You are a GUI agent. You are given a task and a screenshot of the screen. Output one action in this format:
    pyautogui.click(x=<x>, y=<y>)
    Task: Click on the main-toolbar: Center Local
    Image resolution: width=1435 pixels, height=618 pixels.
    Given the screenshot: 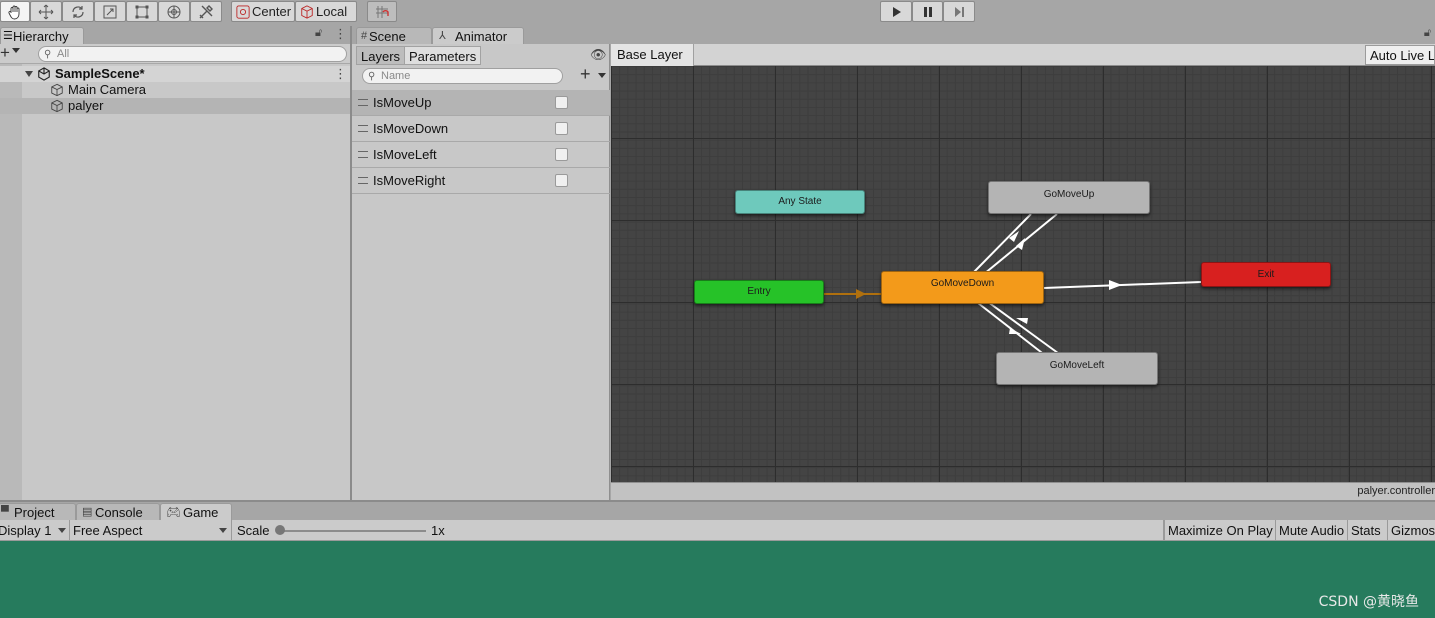 What is the action you would take?
    pyautogui.click(x=717, y=13)
    